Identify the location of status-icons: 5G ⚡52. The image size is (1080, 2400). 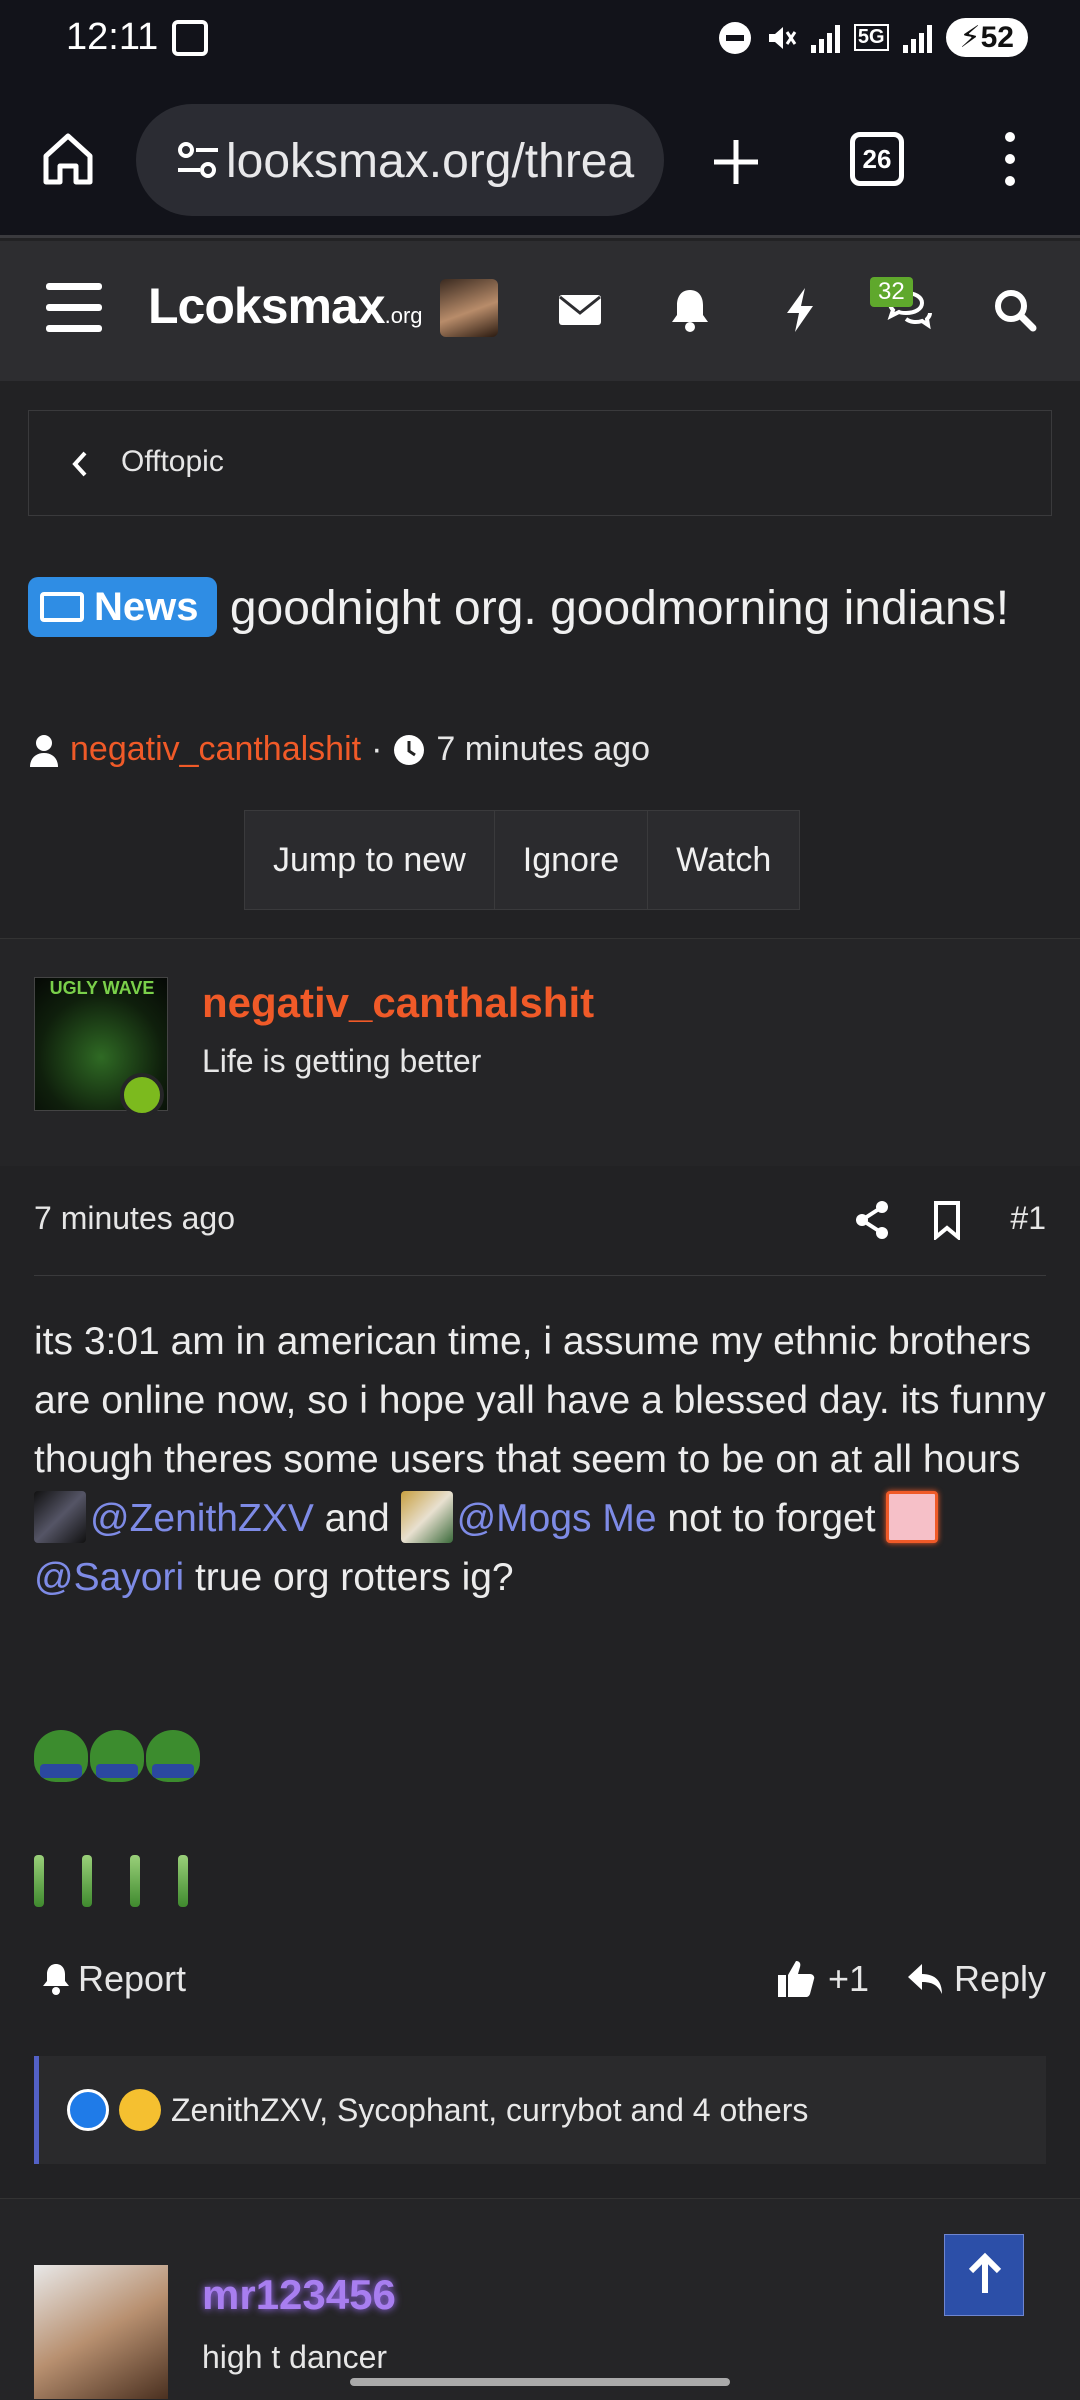
(873, 37).